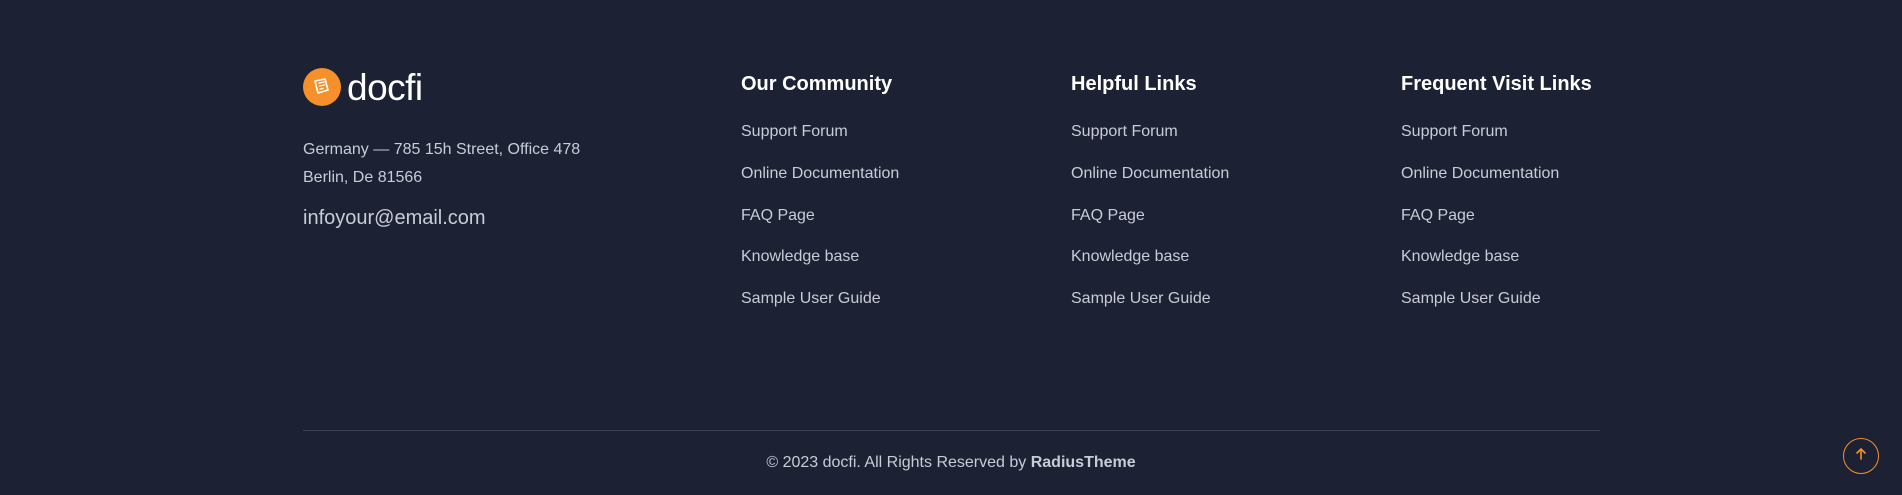  I want to click on arrow-up-icon, so click(1861, 456).